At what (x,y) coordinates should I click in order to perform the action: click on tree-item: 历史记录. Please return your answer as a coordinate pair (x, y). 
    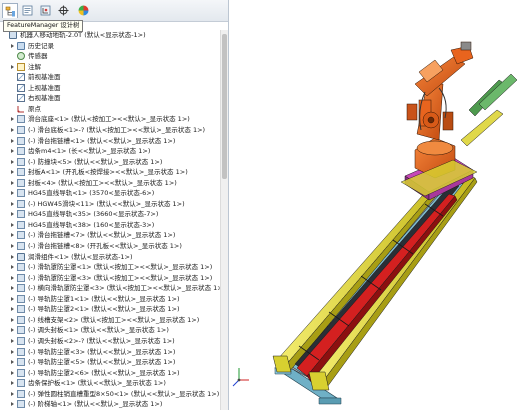
    Looking at the image, I should click on (110, 46).